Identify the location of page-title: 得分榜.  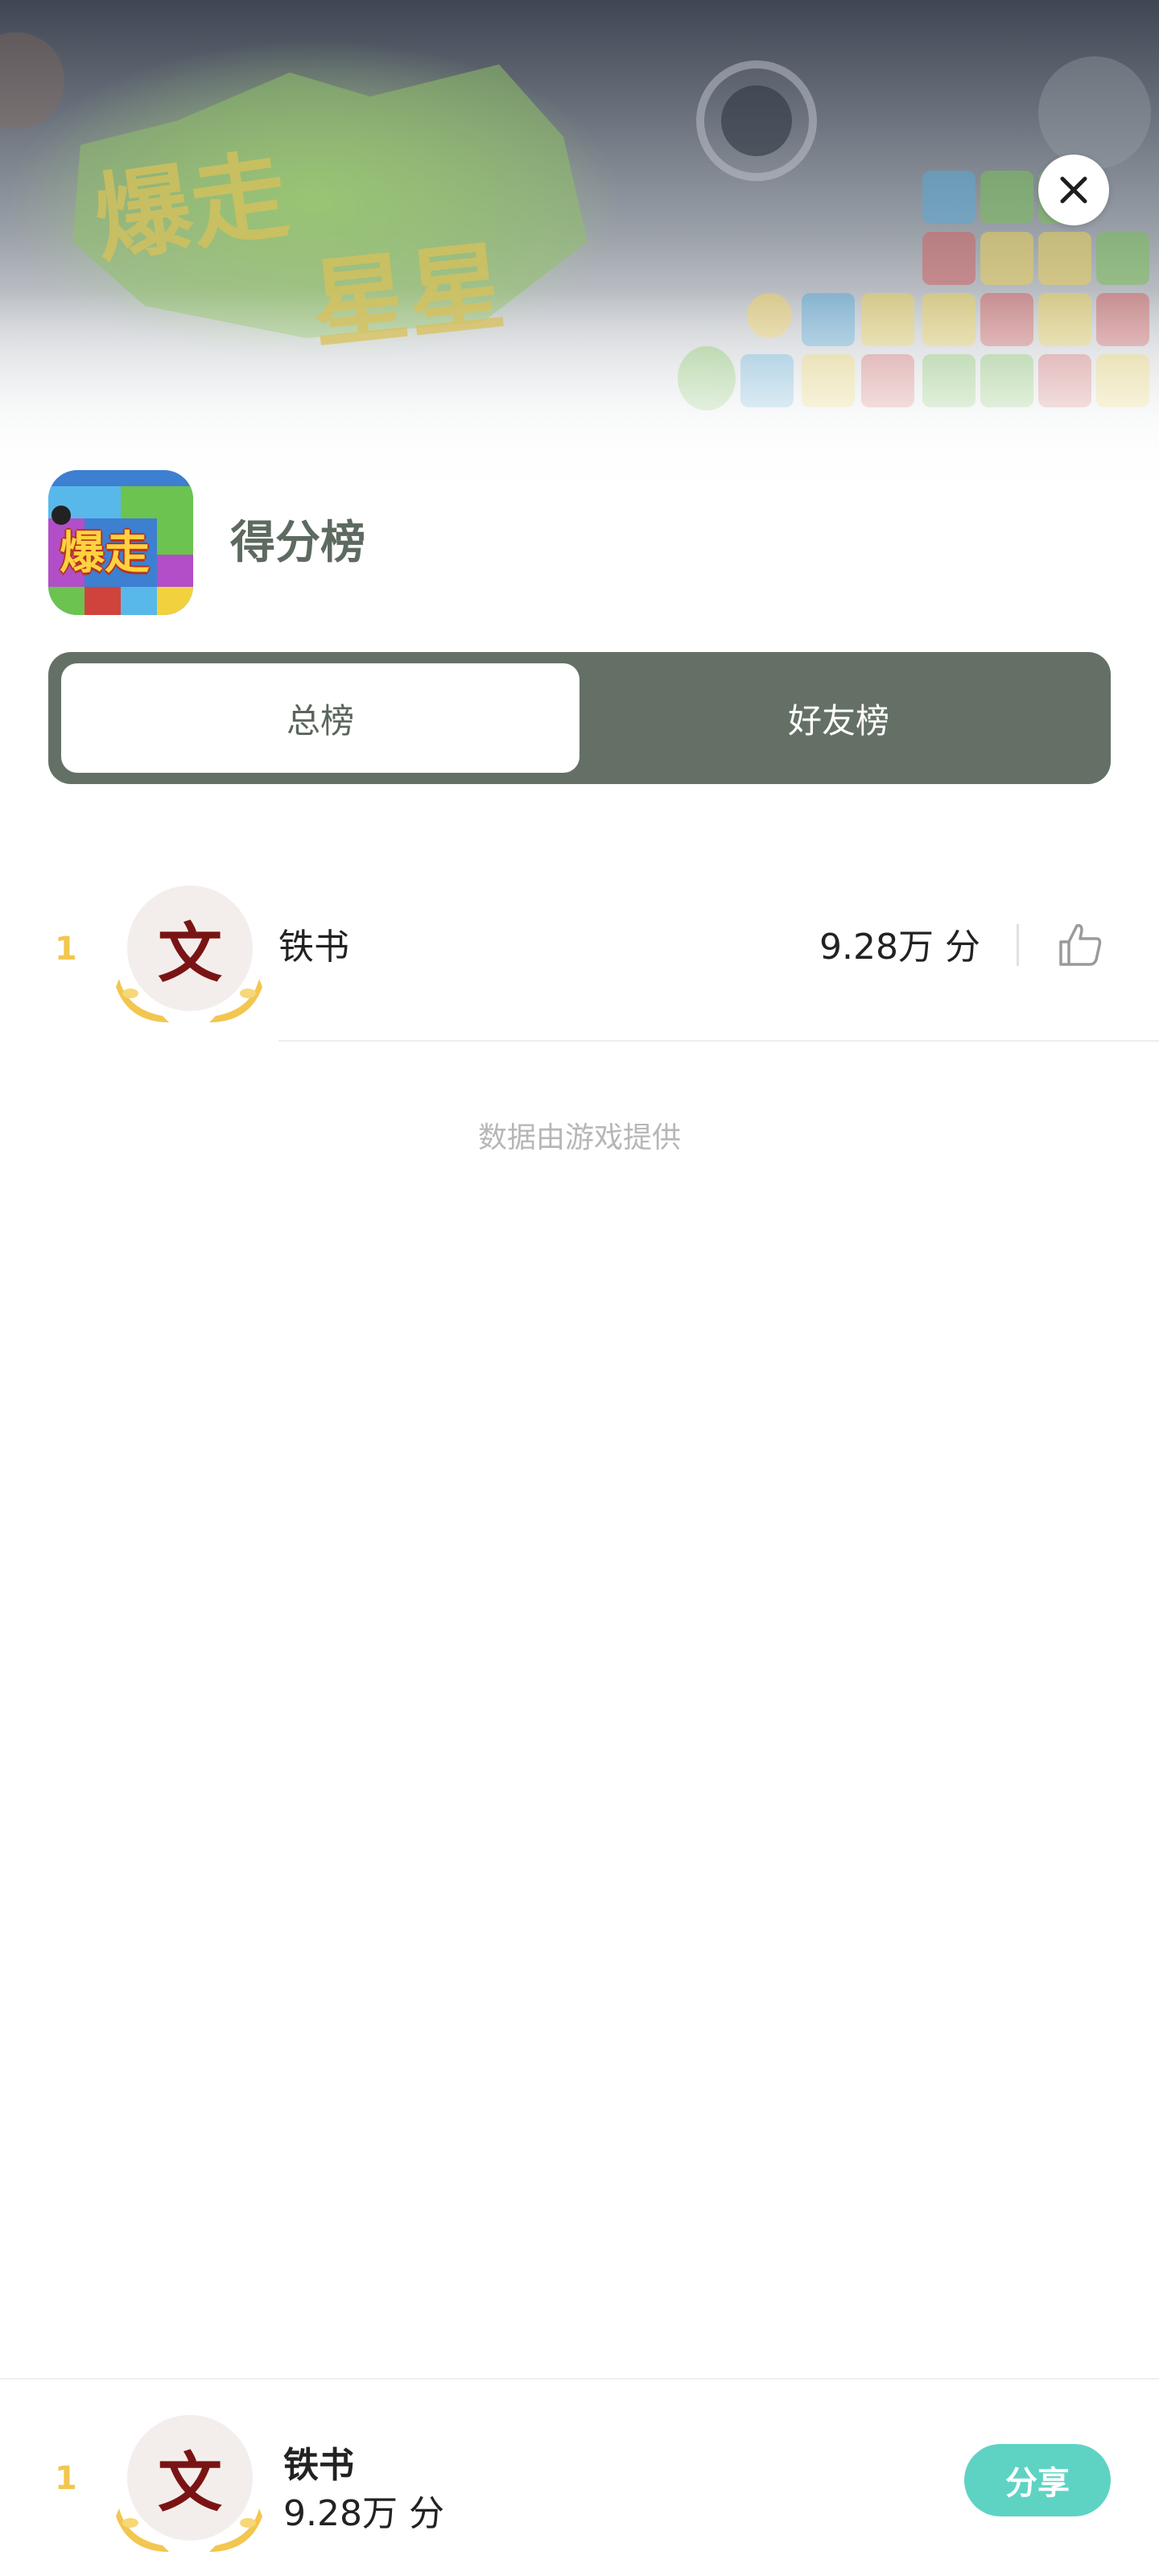
(297, 543).